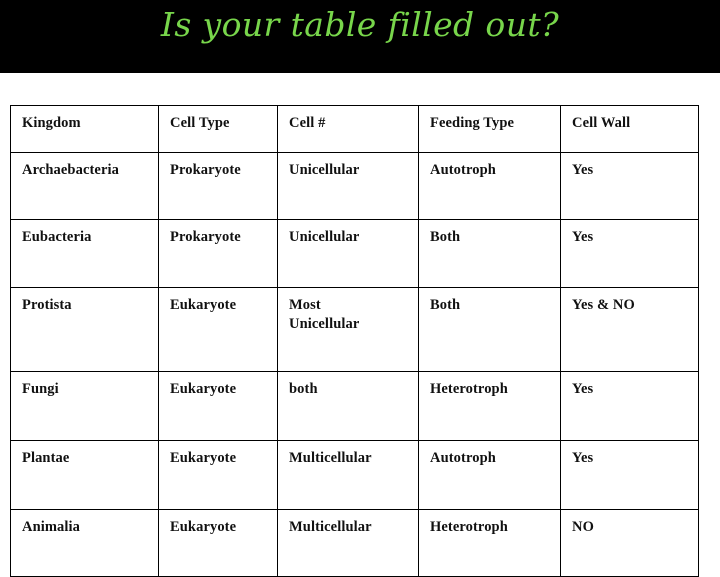 The image size is (720, 577). What do you see at coordinates (348, 406) in the screenshot?
I see `cell-cell-number: both` at bounding box center [348, 406].